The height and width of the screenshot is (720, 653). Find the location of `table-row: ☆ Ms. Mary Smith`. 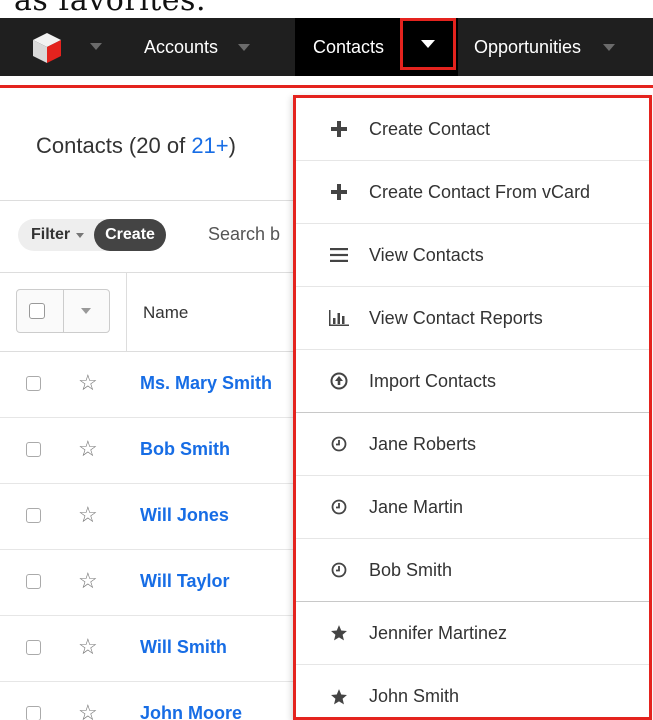

table-row: ☆ Ms. Mary Smith is located at coordinates (150, 385).